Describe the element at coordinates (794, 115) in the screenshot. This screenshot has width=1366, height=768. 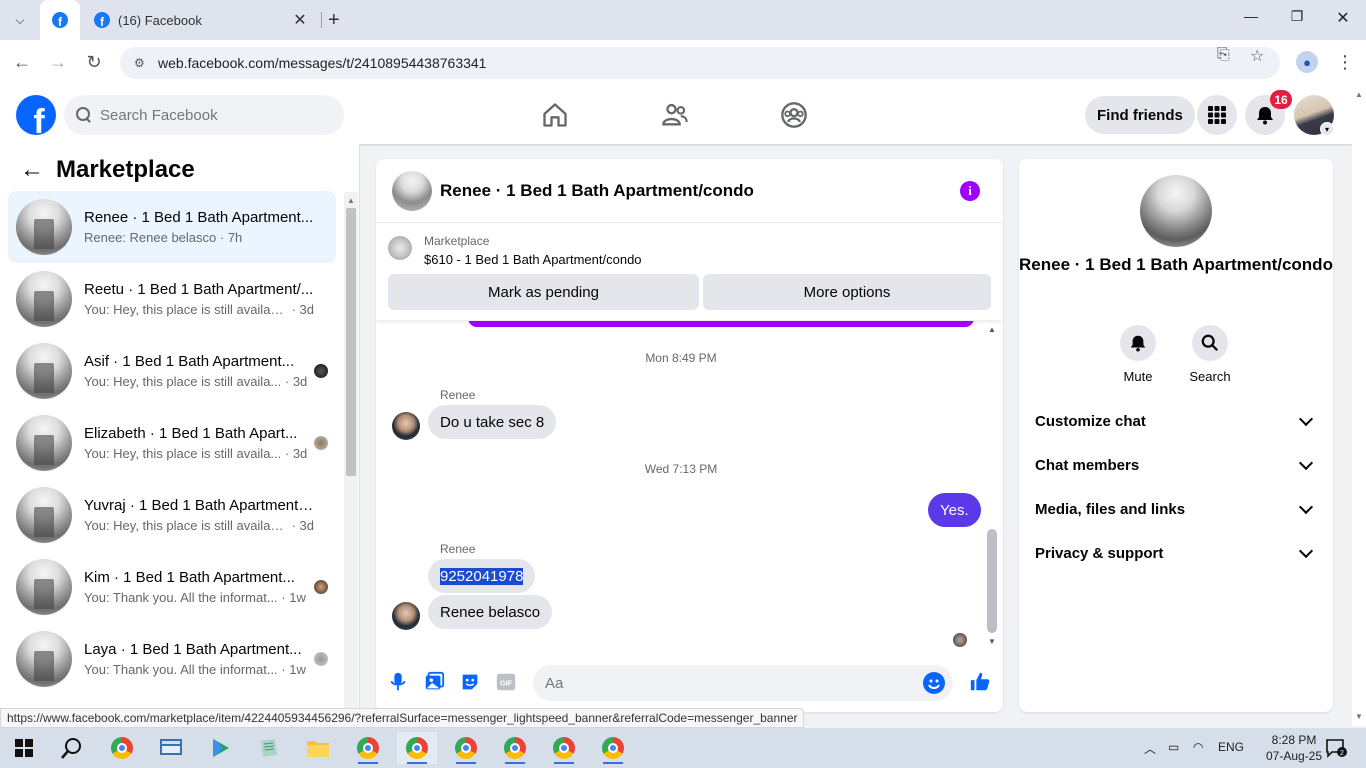
I see `groups-icon` at that location.